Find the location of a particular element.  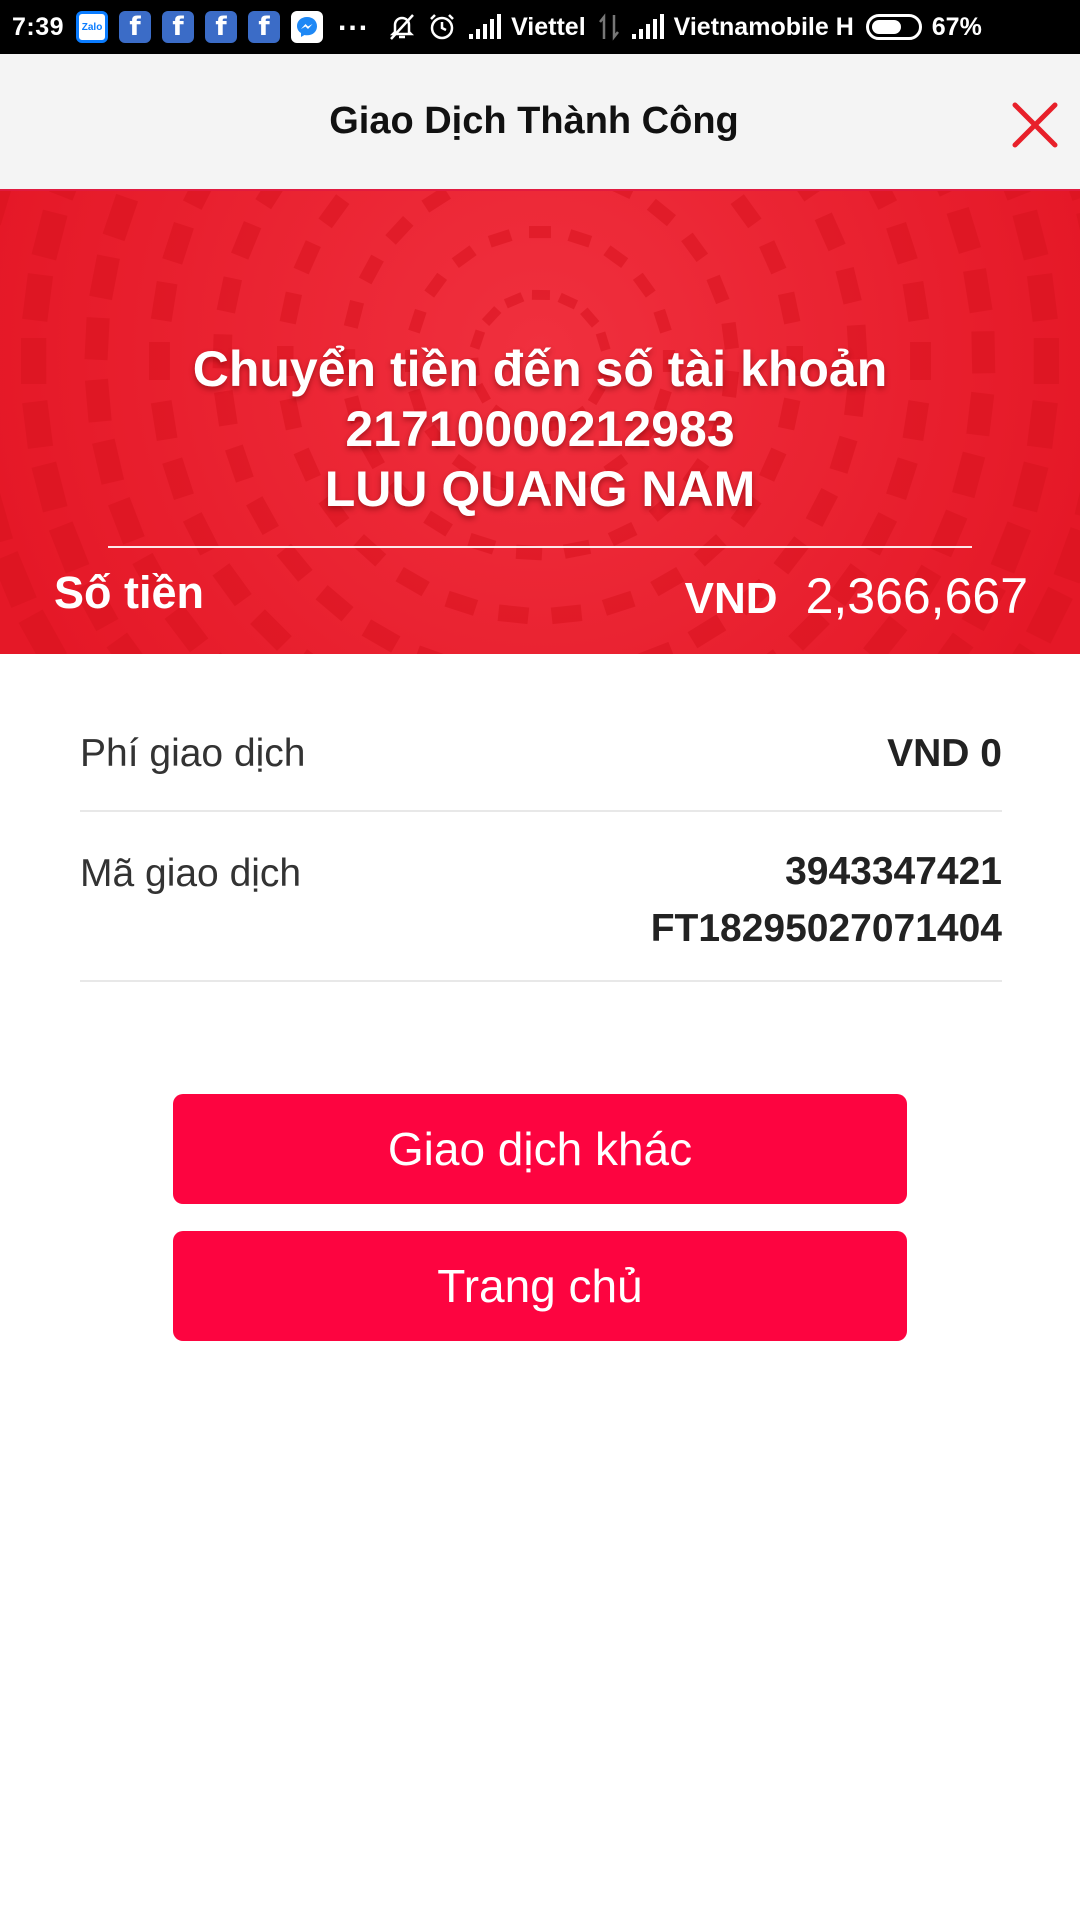

status-time: 7:39 is located at coordinates (38, 26).